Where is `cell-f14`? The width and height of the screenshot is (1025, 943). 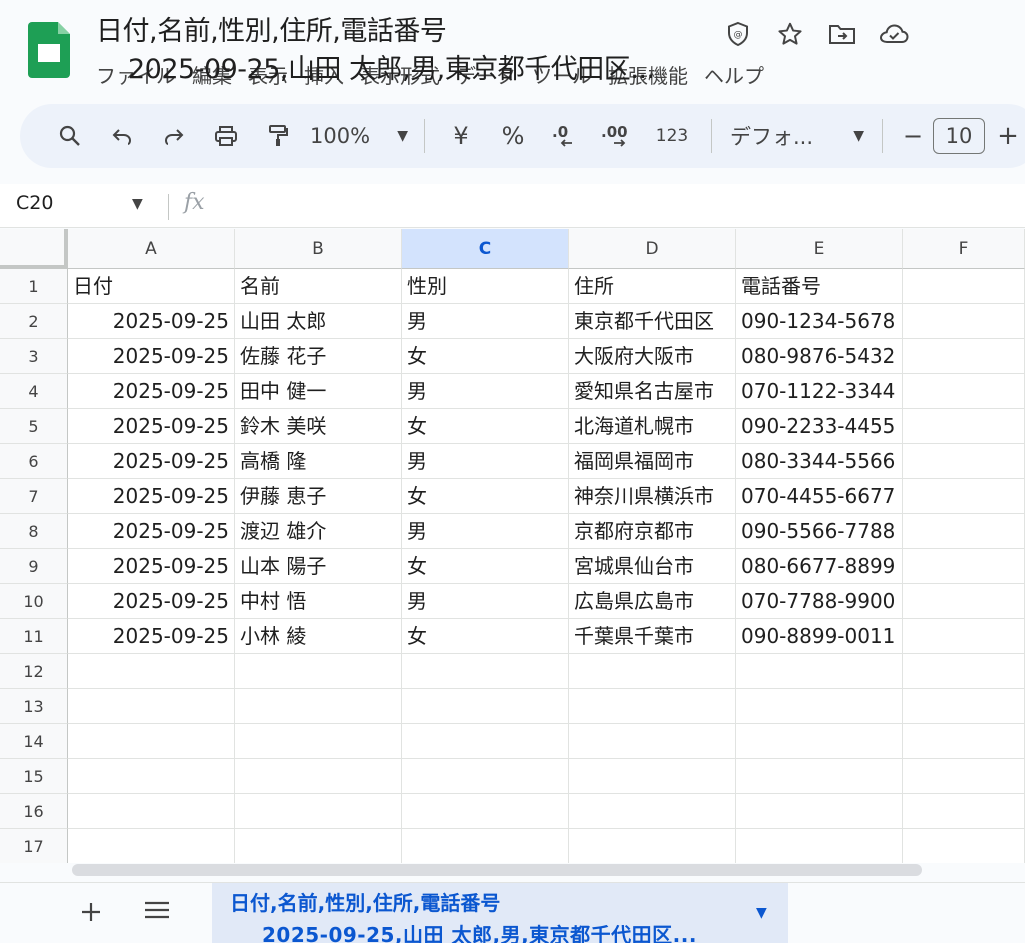 cell-f14 is located at coordinates (964, 741).